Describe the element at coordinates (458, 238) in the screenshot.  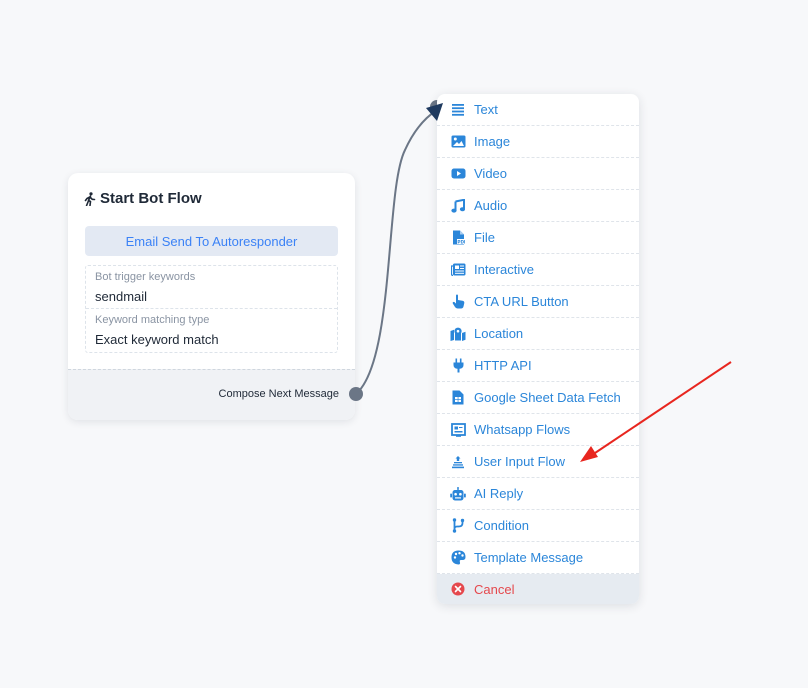
I see `pdf-file-icon: PDF` at that location.